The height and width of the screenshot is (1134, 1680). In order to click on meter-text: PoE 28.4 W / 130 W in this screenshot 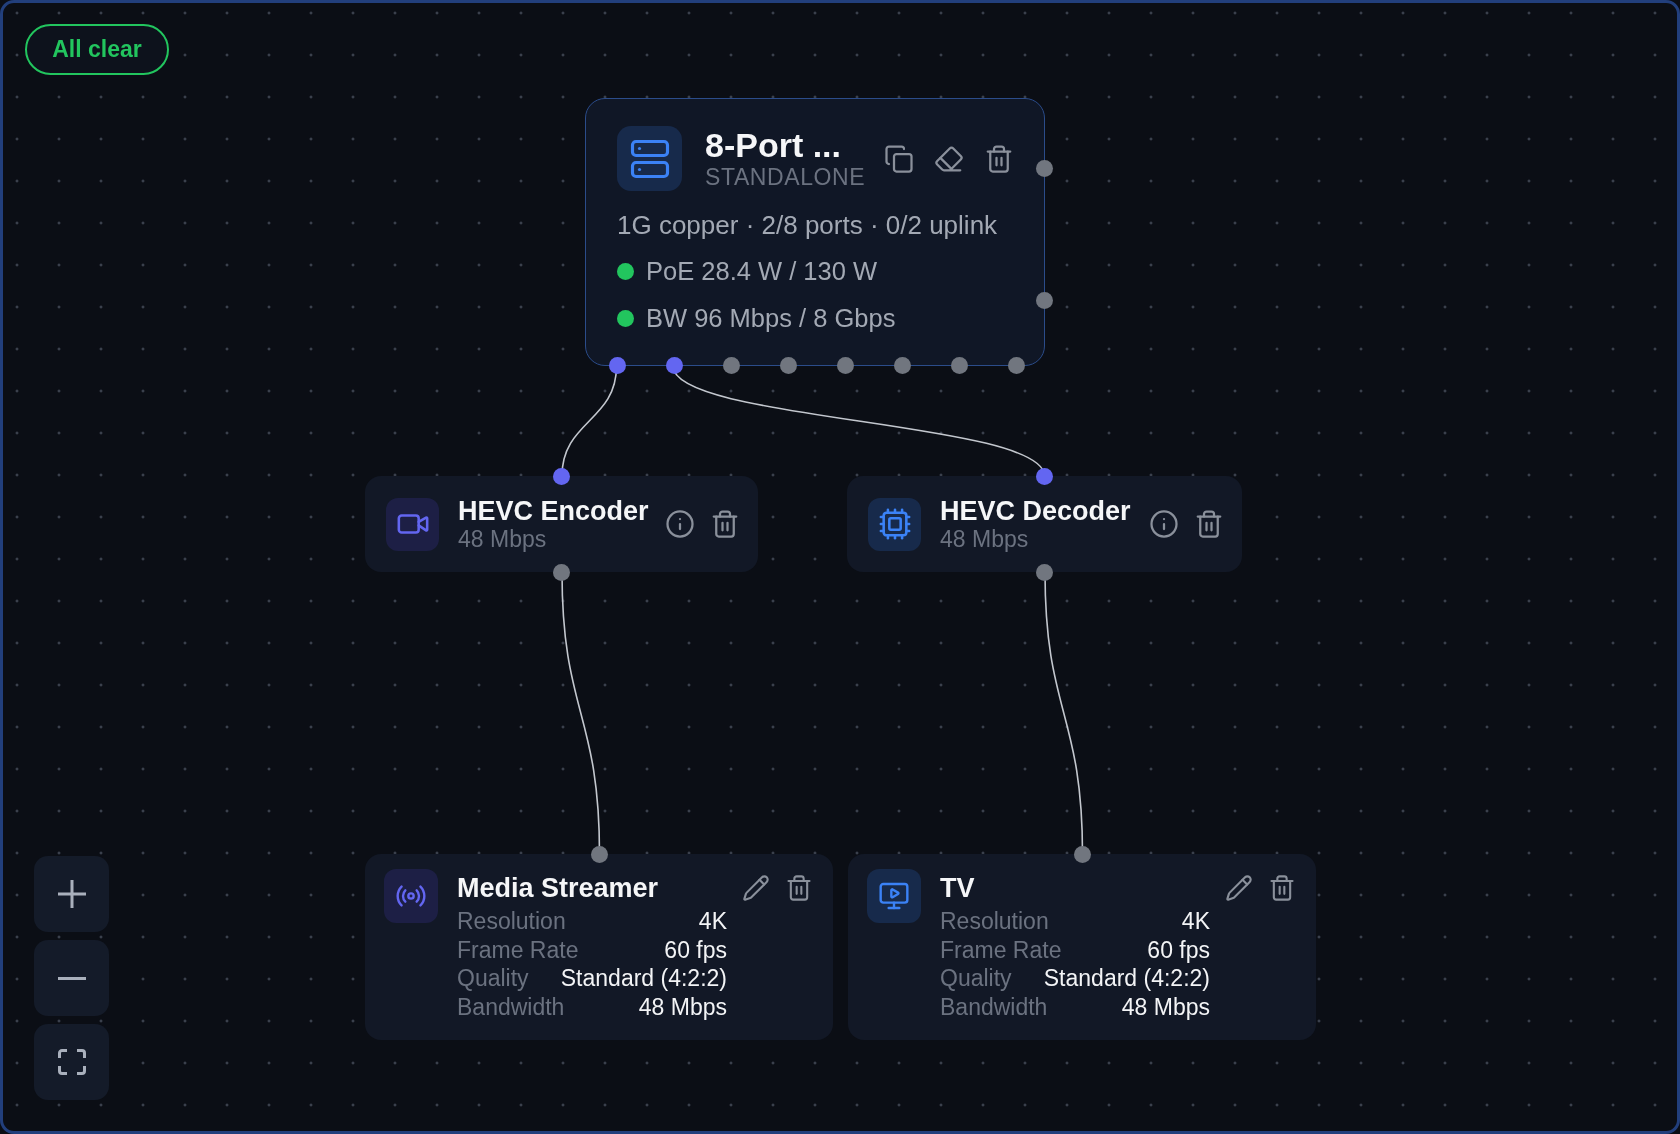, I will do `click(762, 271)`.